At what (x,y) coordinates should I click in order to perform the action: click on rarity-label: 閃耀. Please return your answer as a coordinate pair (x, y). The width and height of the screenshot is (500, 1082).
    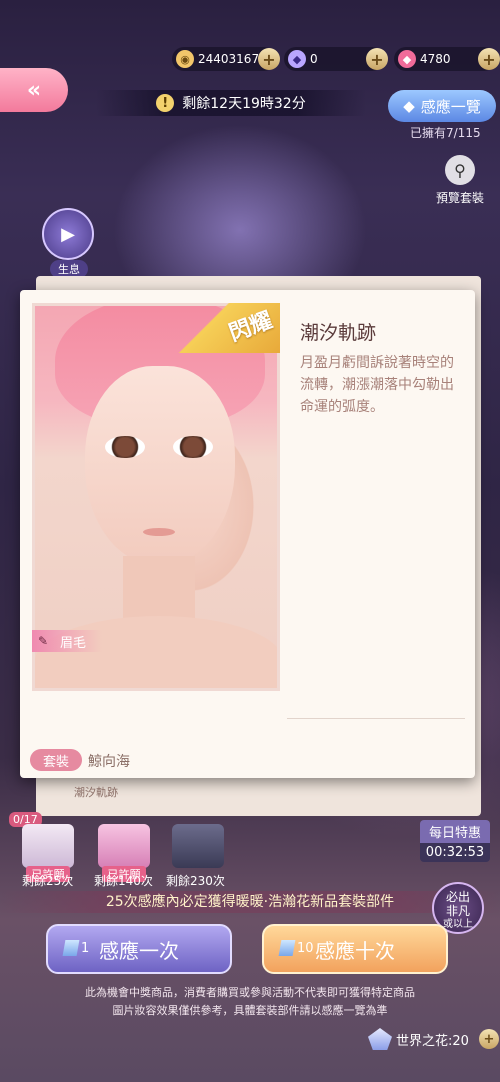
    Looking at the image, I should click on (250, 327).